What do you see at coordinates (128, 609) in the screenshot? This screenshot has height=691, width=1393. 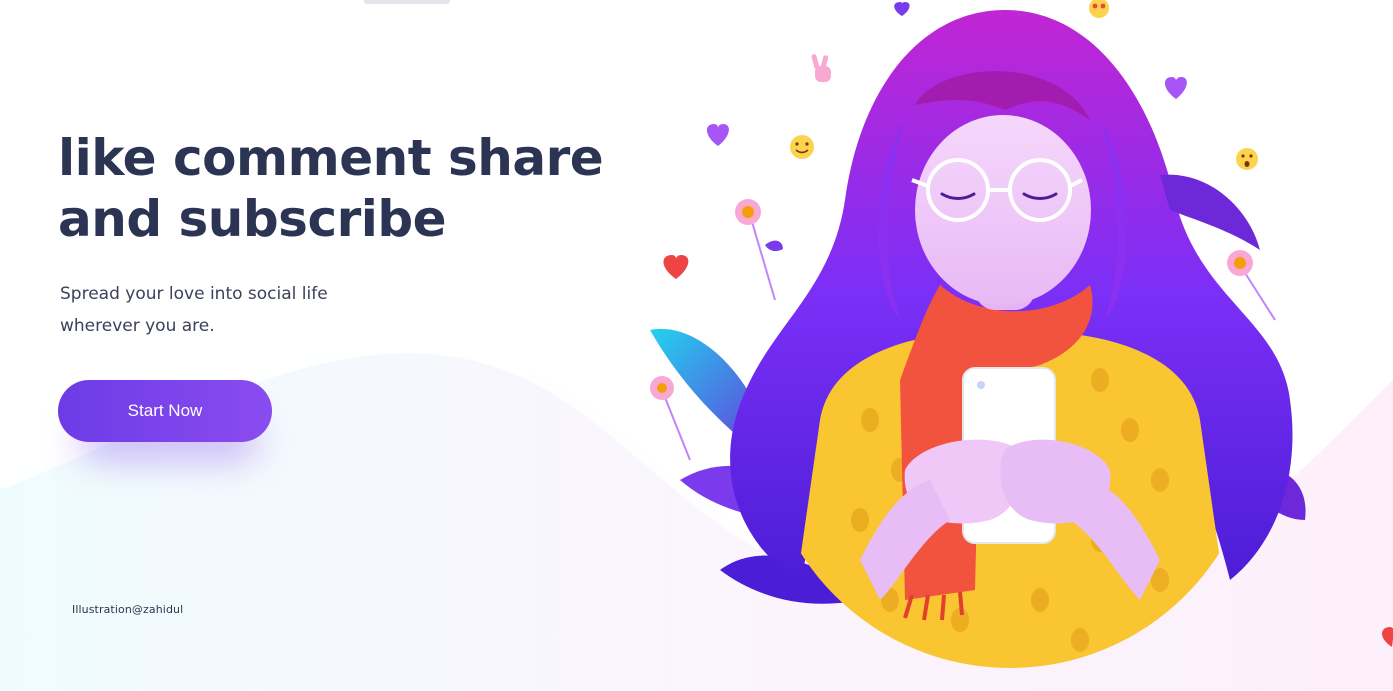 I see `illustration-credit: Illustration@zahidul` at bounding box center [128, 609].